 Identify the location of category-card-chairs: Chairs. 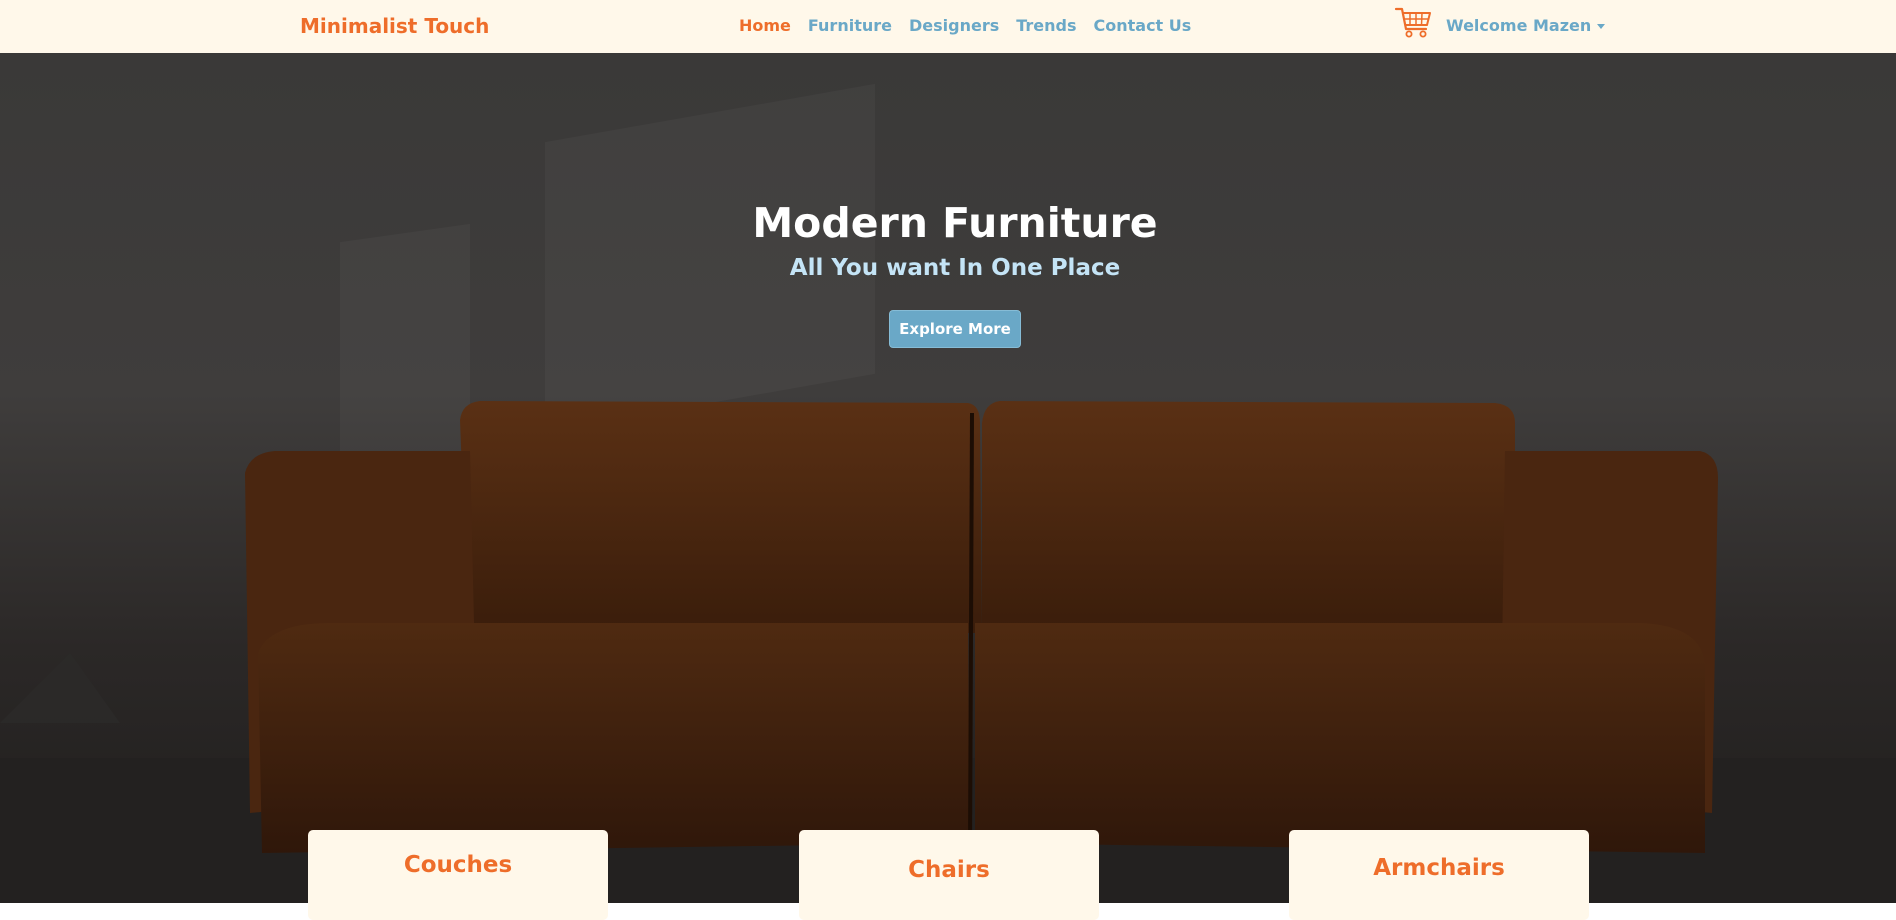
(949, 875).